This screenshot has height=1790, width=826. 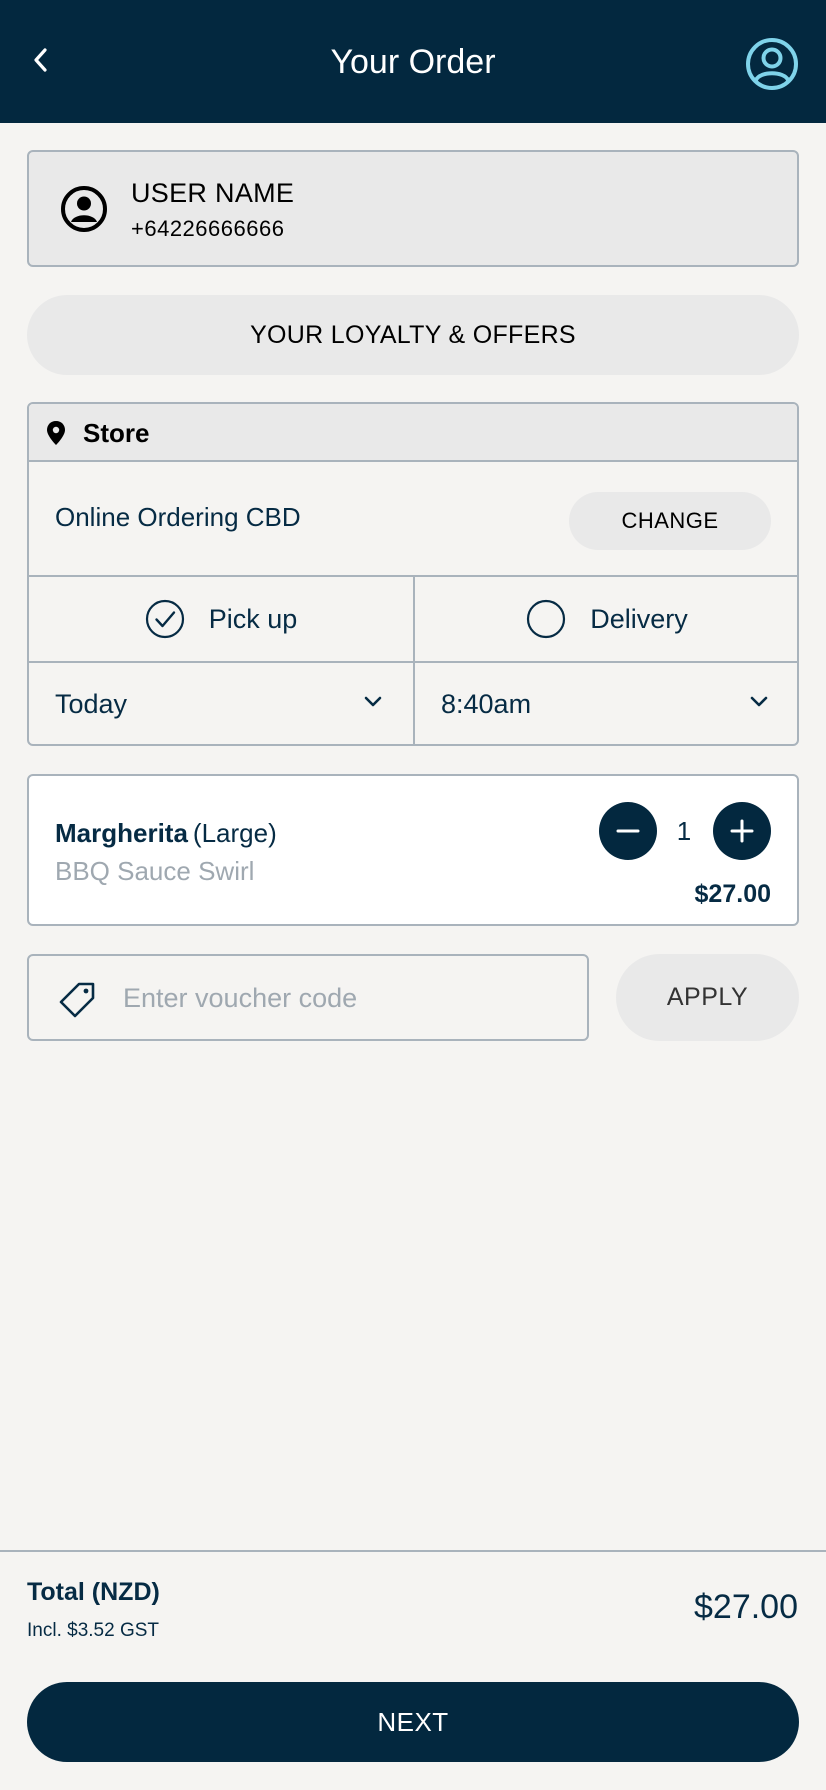 What do you see at coordinates (77, 1000) in the screenshot?
I see `tag-icon` at bounding box center [77, 1000].